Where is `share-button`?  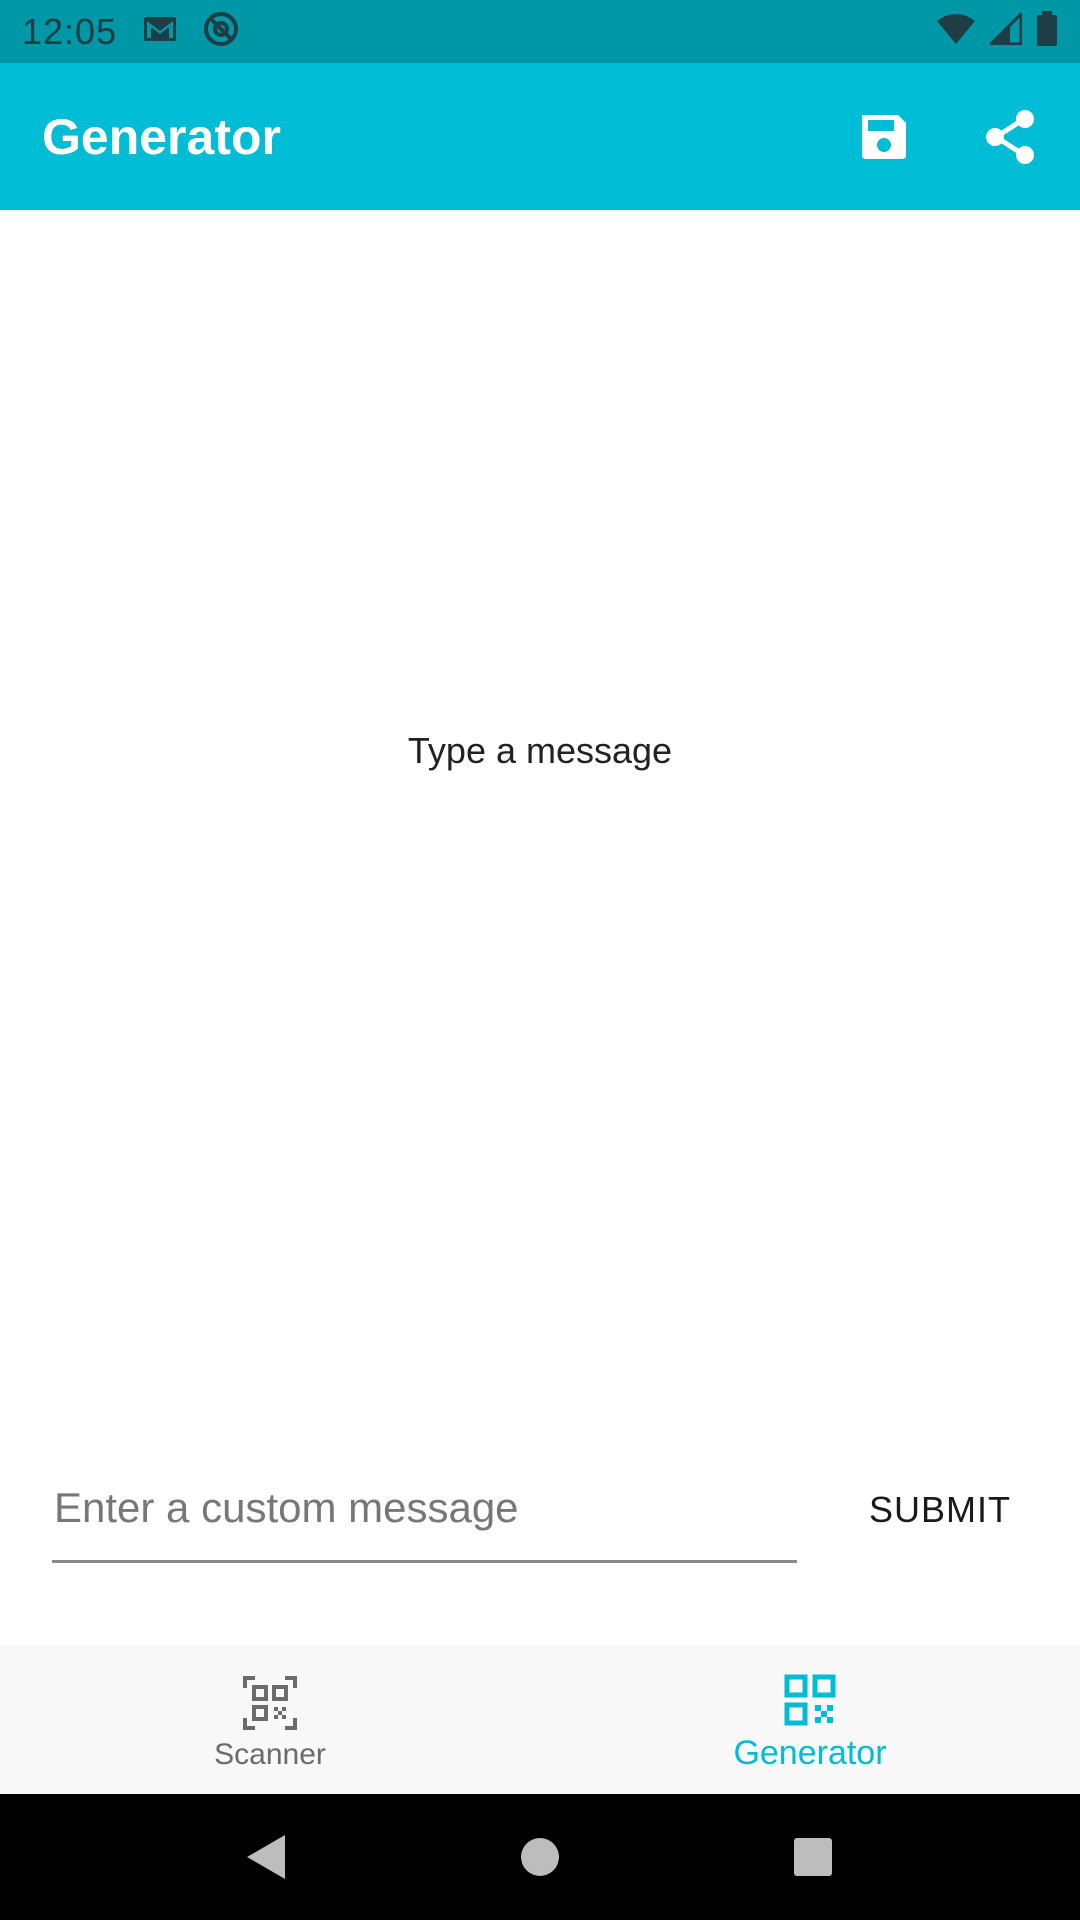 share-button is located at coordinates (1010, 137).